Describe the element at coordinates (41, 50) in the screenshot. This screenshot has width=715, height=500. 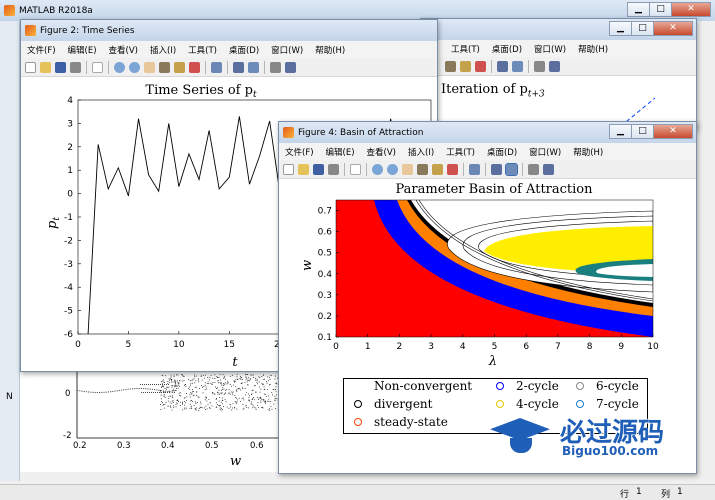
I see `menu-file: 文件(F)` at that location.